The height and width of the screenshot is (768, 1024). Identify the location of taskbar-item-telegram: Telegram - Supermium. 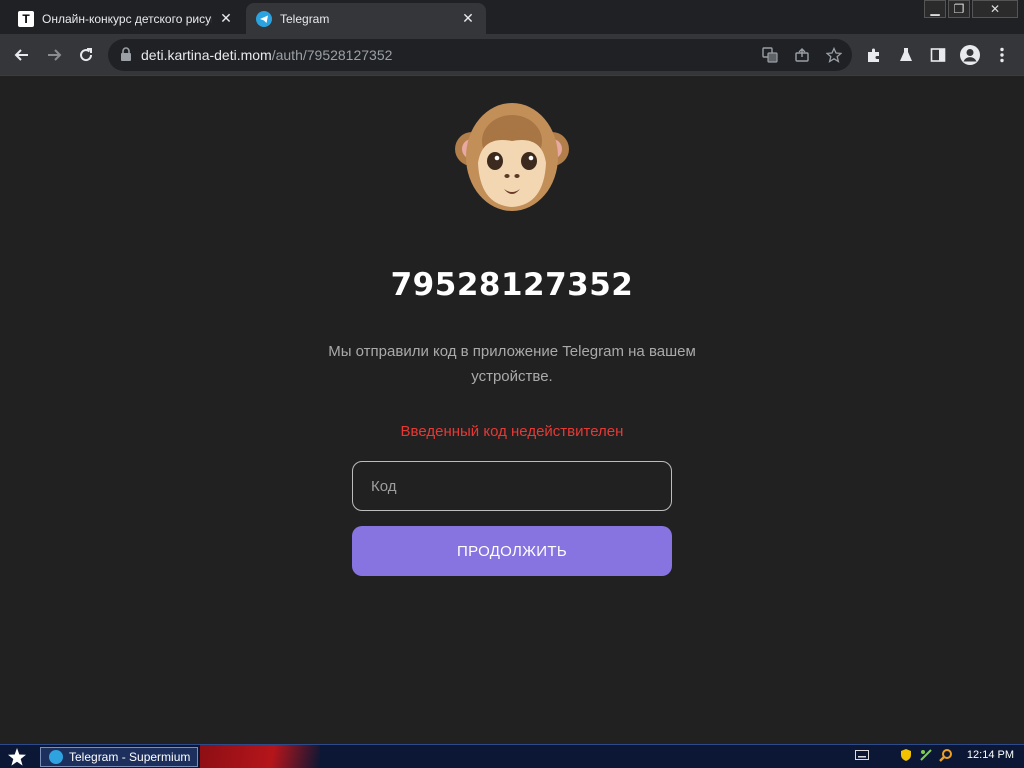
(119, 757).